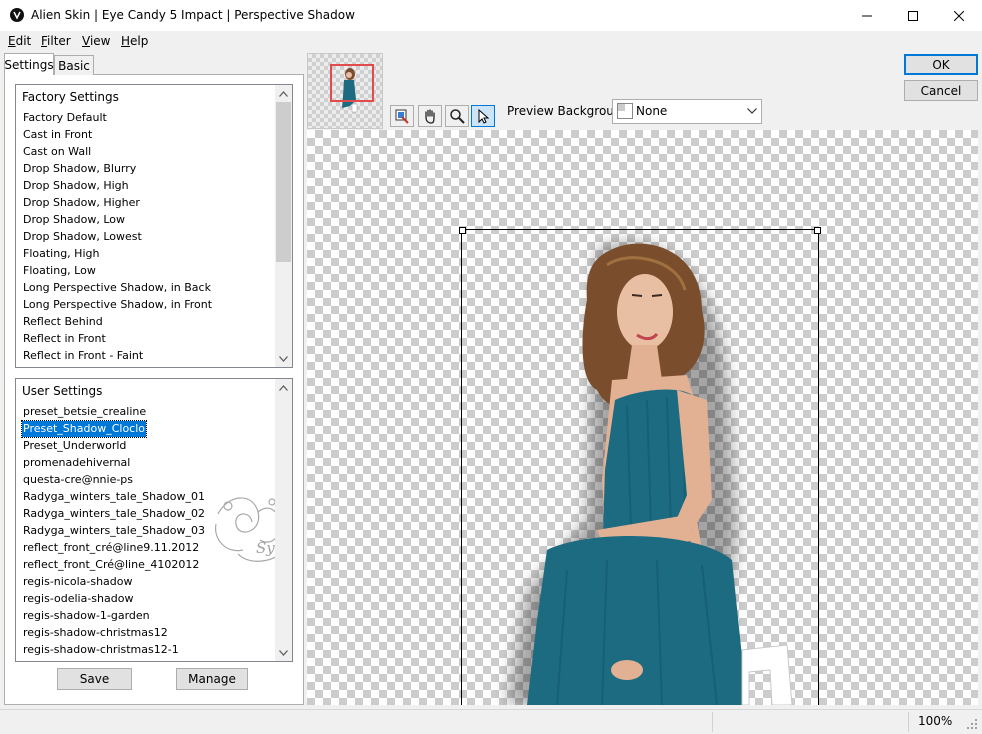 The image size is (982, 734). I want to click on minimize-icon, so click(867, 15).